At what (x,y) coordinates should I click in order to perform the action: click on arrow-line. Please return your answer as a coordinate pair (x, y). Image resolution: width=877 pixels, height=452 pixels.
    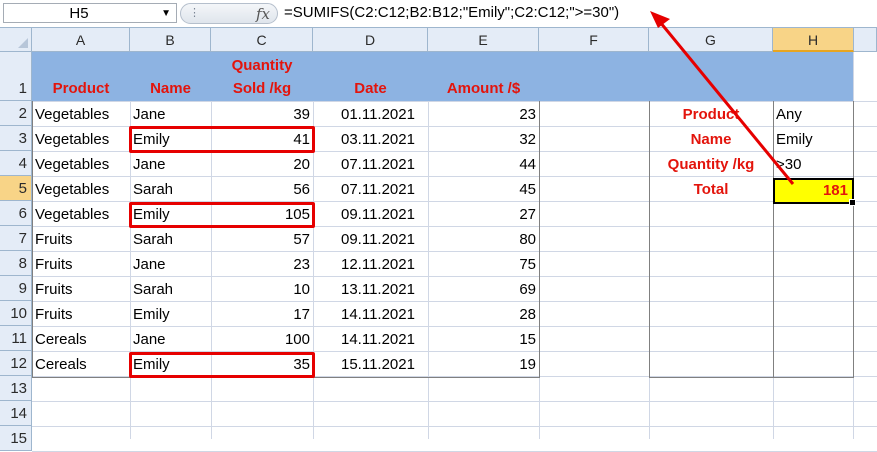
    Looking at the image, I should click on (726, 103).